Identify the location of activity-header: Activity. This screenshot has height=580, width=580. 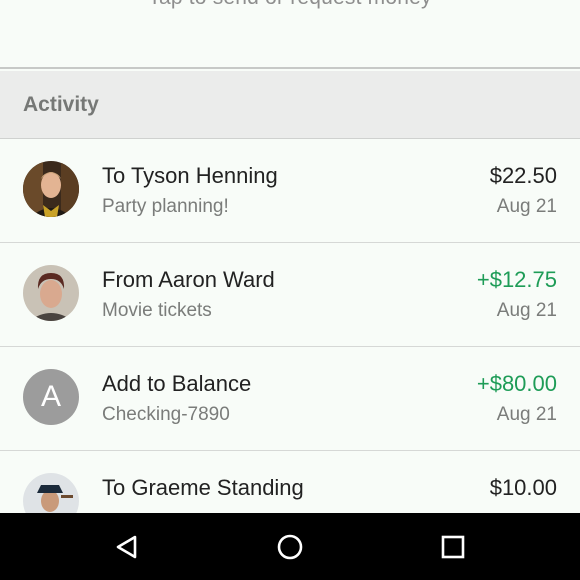
(290, 105).